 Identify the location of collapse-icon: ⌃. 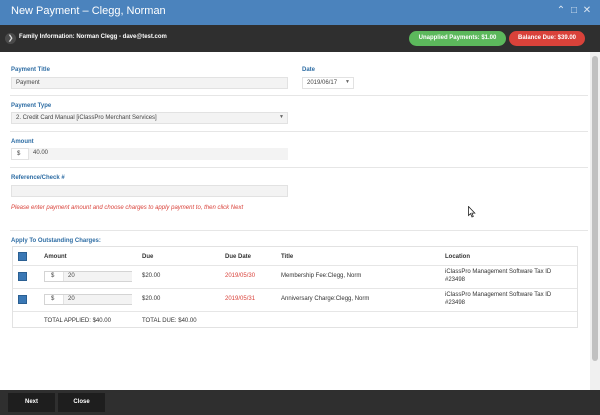
(561, 11).